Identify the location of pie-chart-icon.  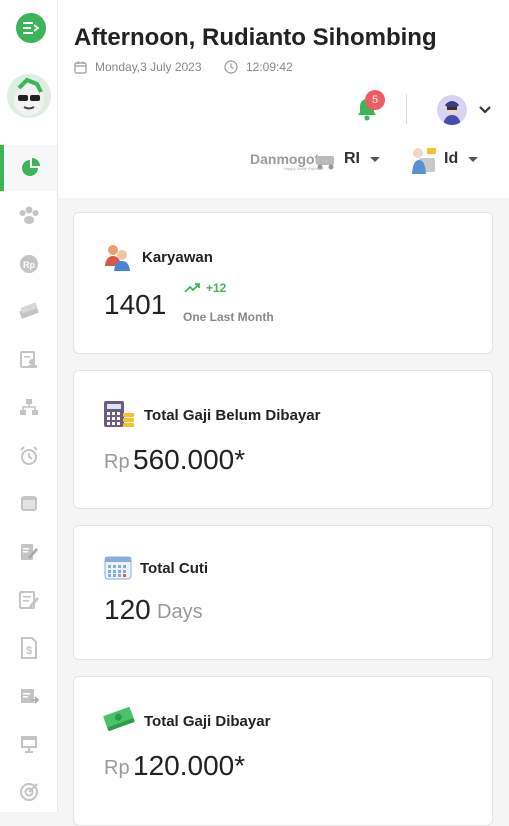
(30, 167).